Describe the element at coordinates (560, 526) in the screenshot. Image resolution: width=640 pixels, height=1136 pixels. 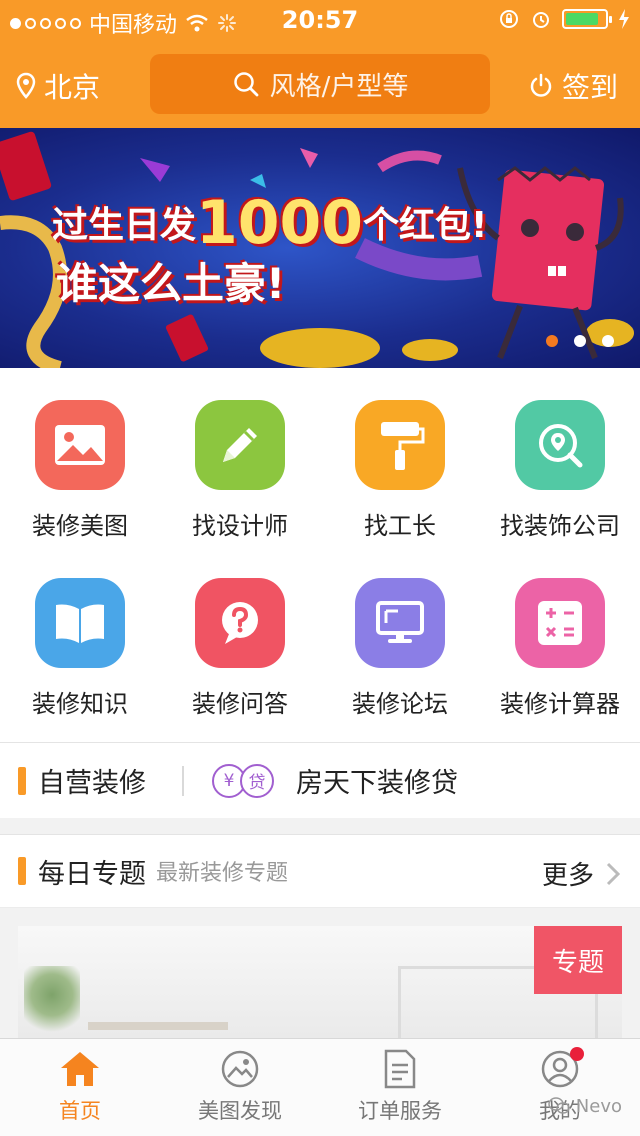
I see `grid-item-label: 找装饰公司` at that location.